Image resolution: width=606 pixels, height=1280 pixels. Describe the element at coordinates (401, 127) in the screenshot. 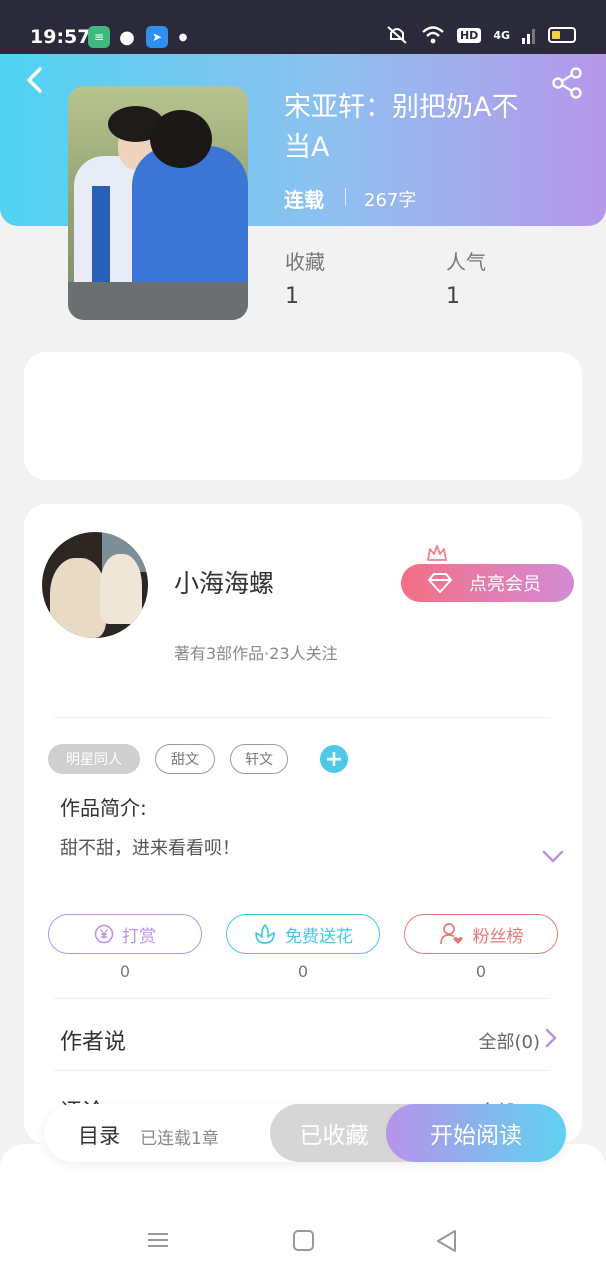

I see `book-title: 宋亚轩：别把奶A不当A` at that location.